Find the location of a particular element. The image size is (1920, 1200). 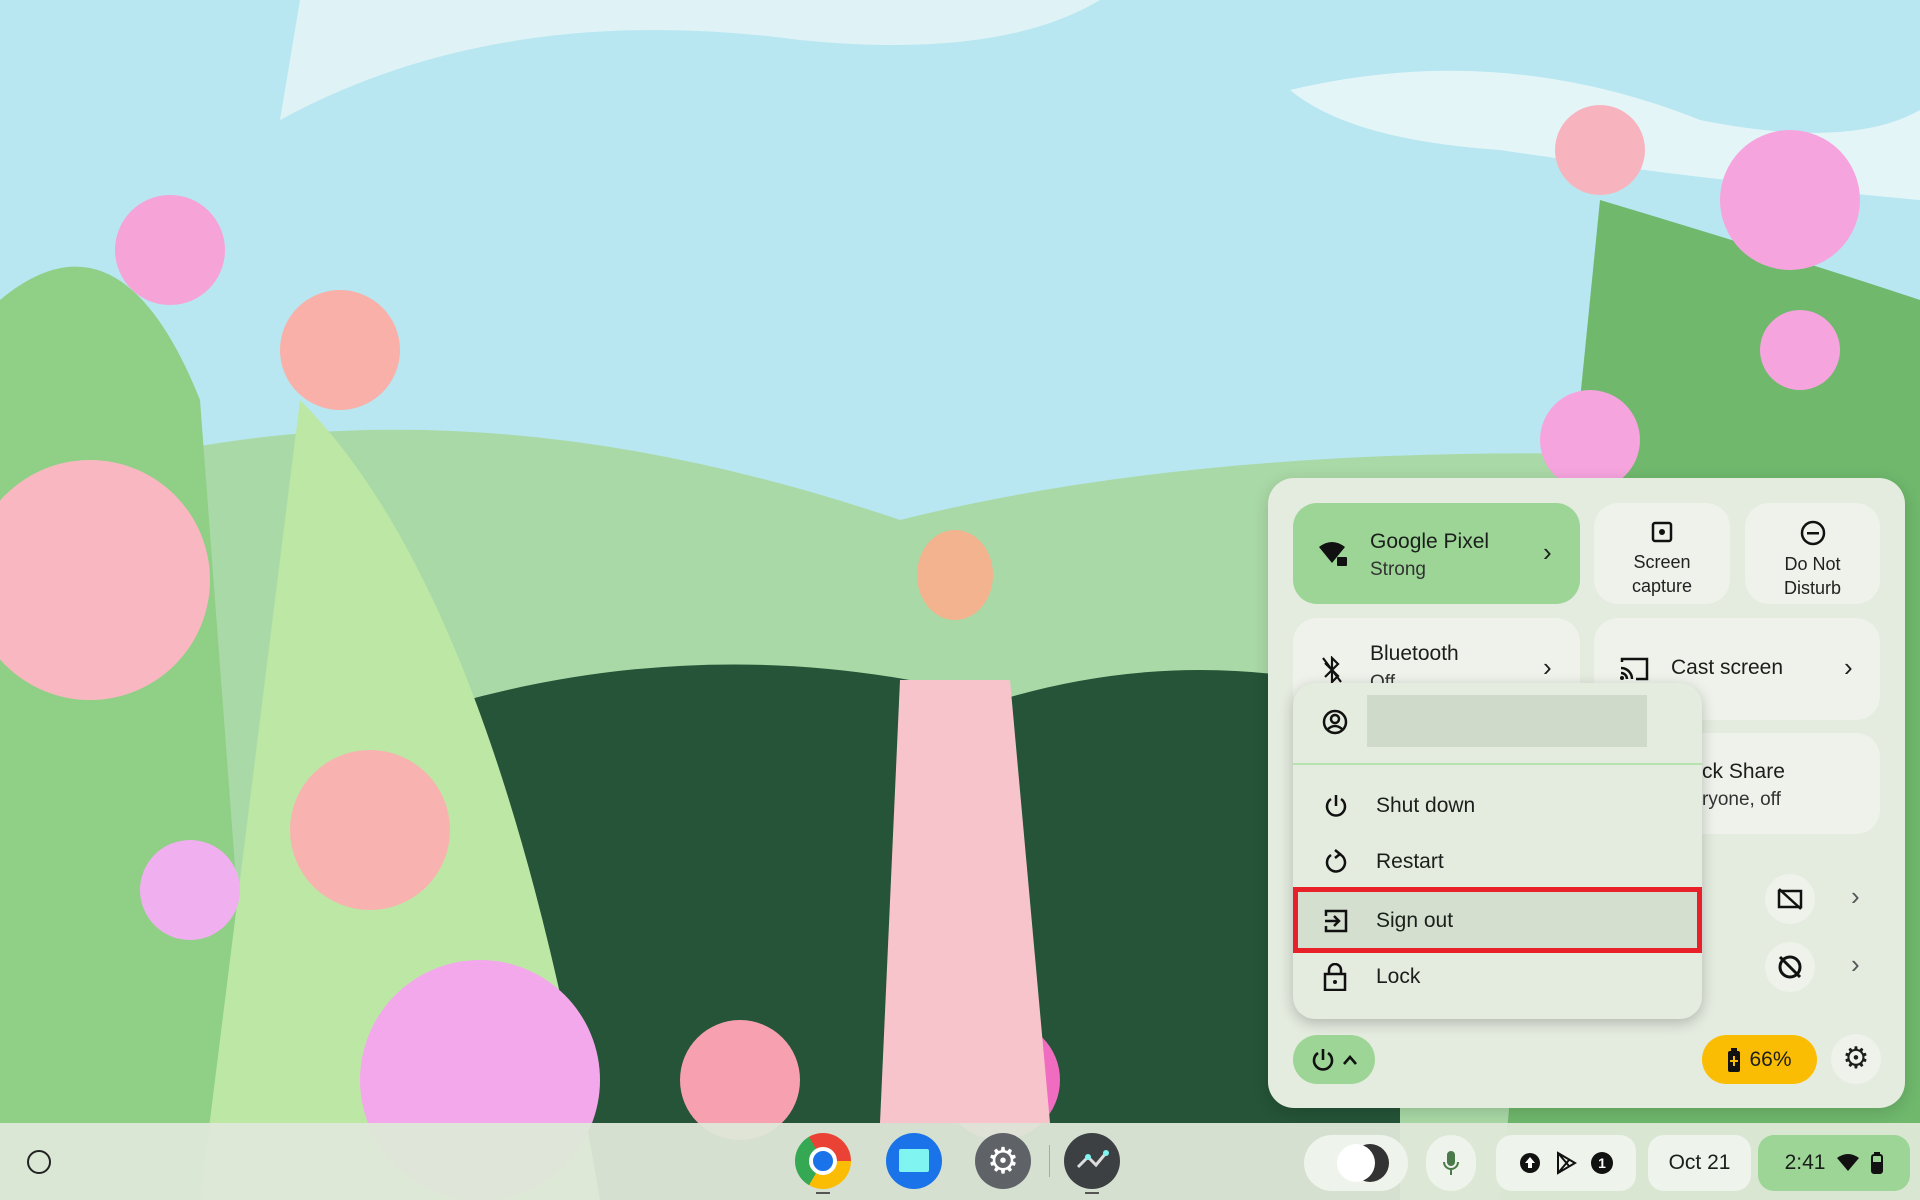

network-tile: Google Pixel Strong › is located at coordinates (1436, 553).